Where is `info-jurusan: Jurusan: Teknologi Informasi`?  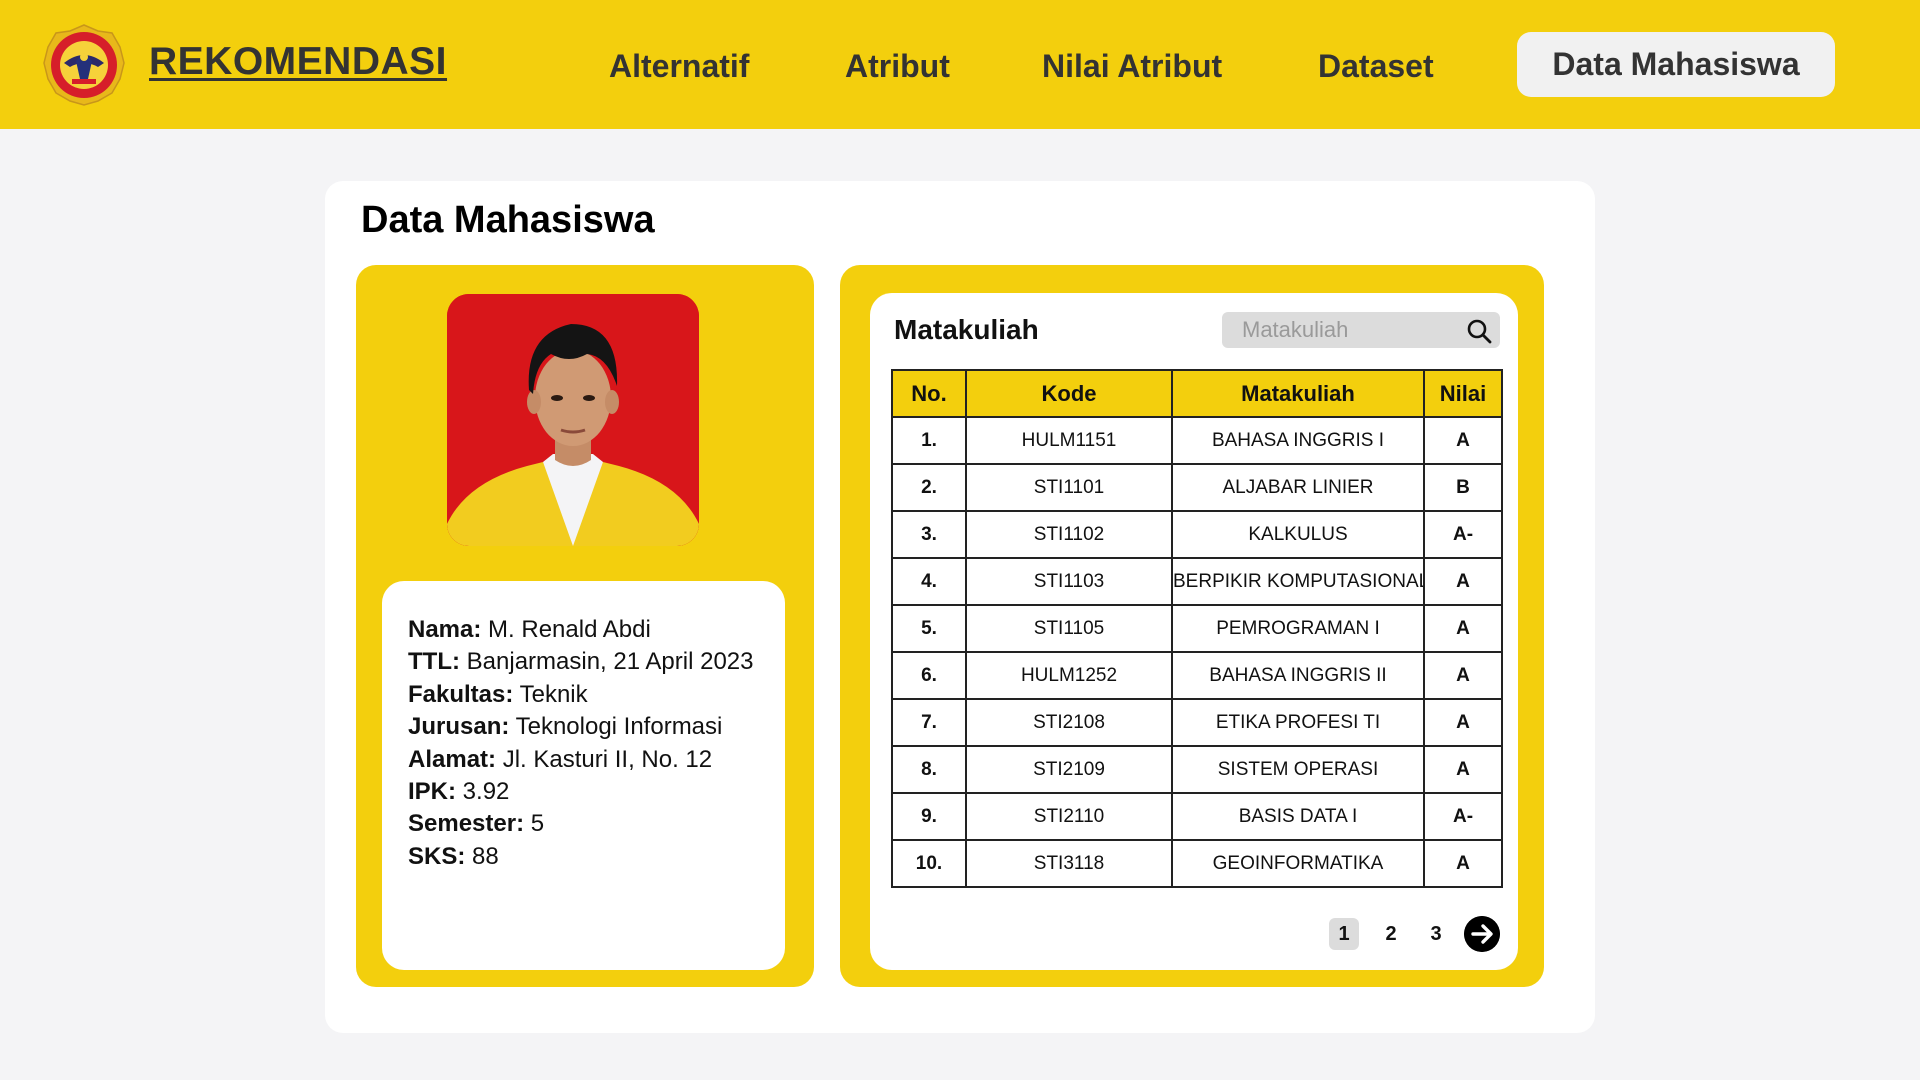 info-jurusan: Jurusan: Teknologi Informasi is located at coordinates (593, 727).